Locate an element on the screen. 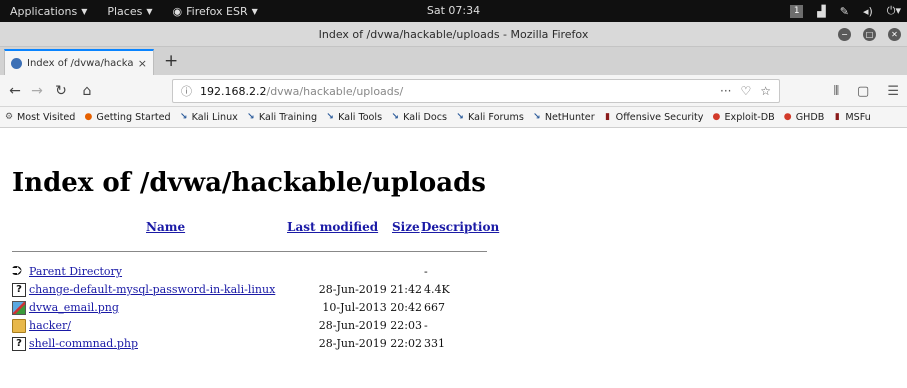  firefox-icon: ● is located at coordinates (88, 117).